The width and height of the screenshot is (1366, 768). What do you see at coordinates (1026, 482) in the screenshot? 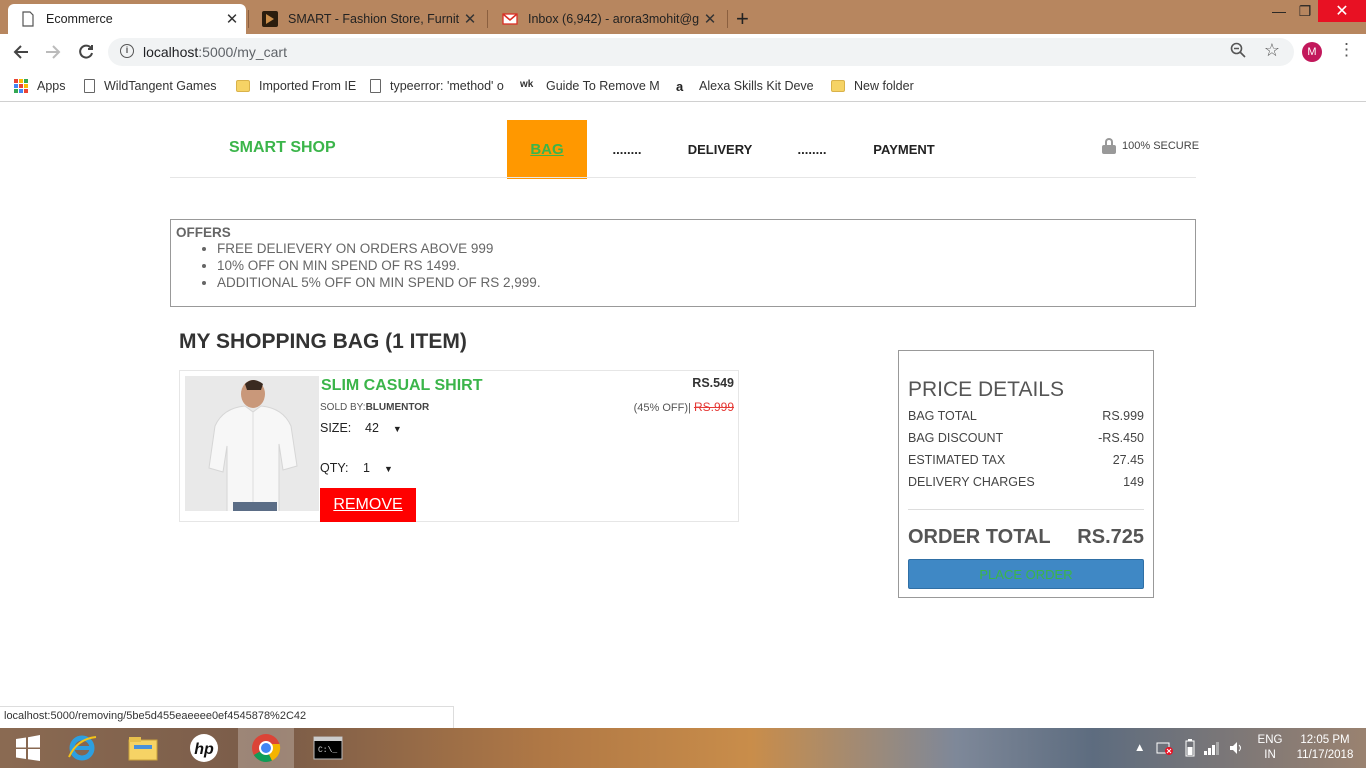
I see `price-row-delivery-charges: DELIVERY CHARGES 149` at bounding box center [1026, 482].